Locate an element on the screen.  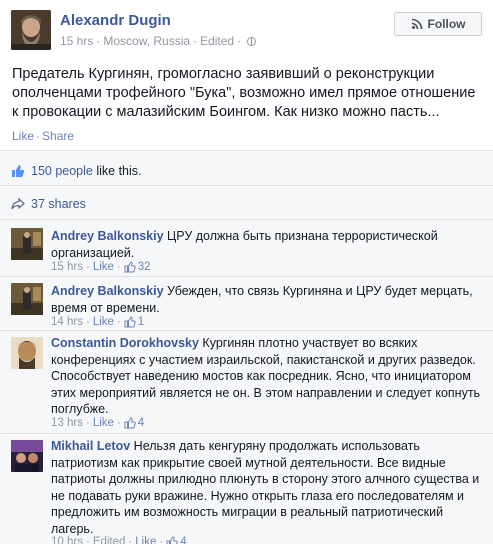
comment-meta: 15 hrs · Like · 32 is located at coordinates (101, 267).